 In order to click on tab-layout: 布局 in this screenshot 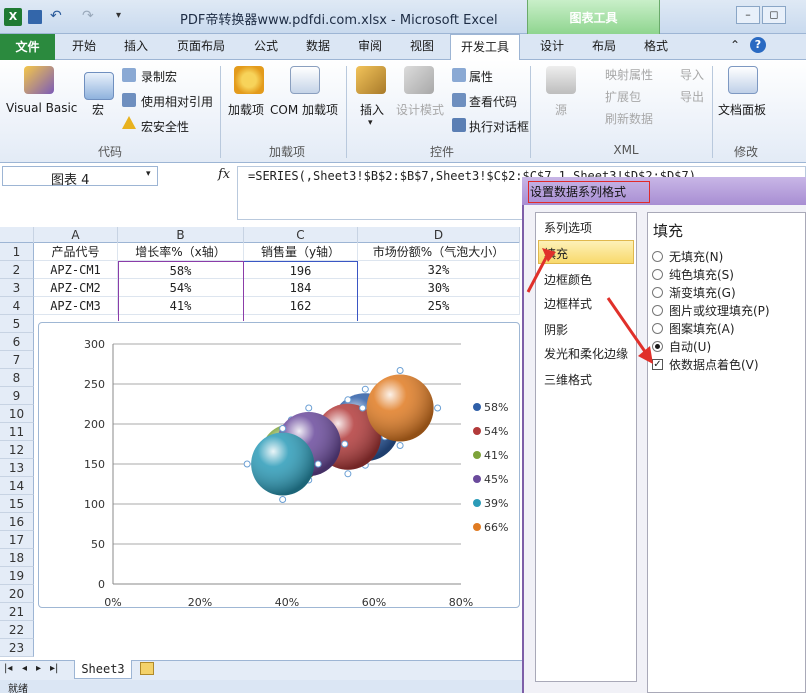, I will do `click(604, 47)`.